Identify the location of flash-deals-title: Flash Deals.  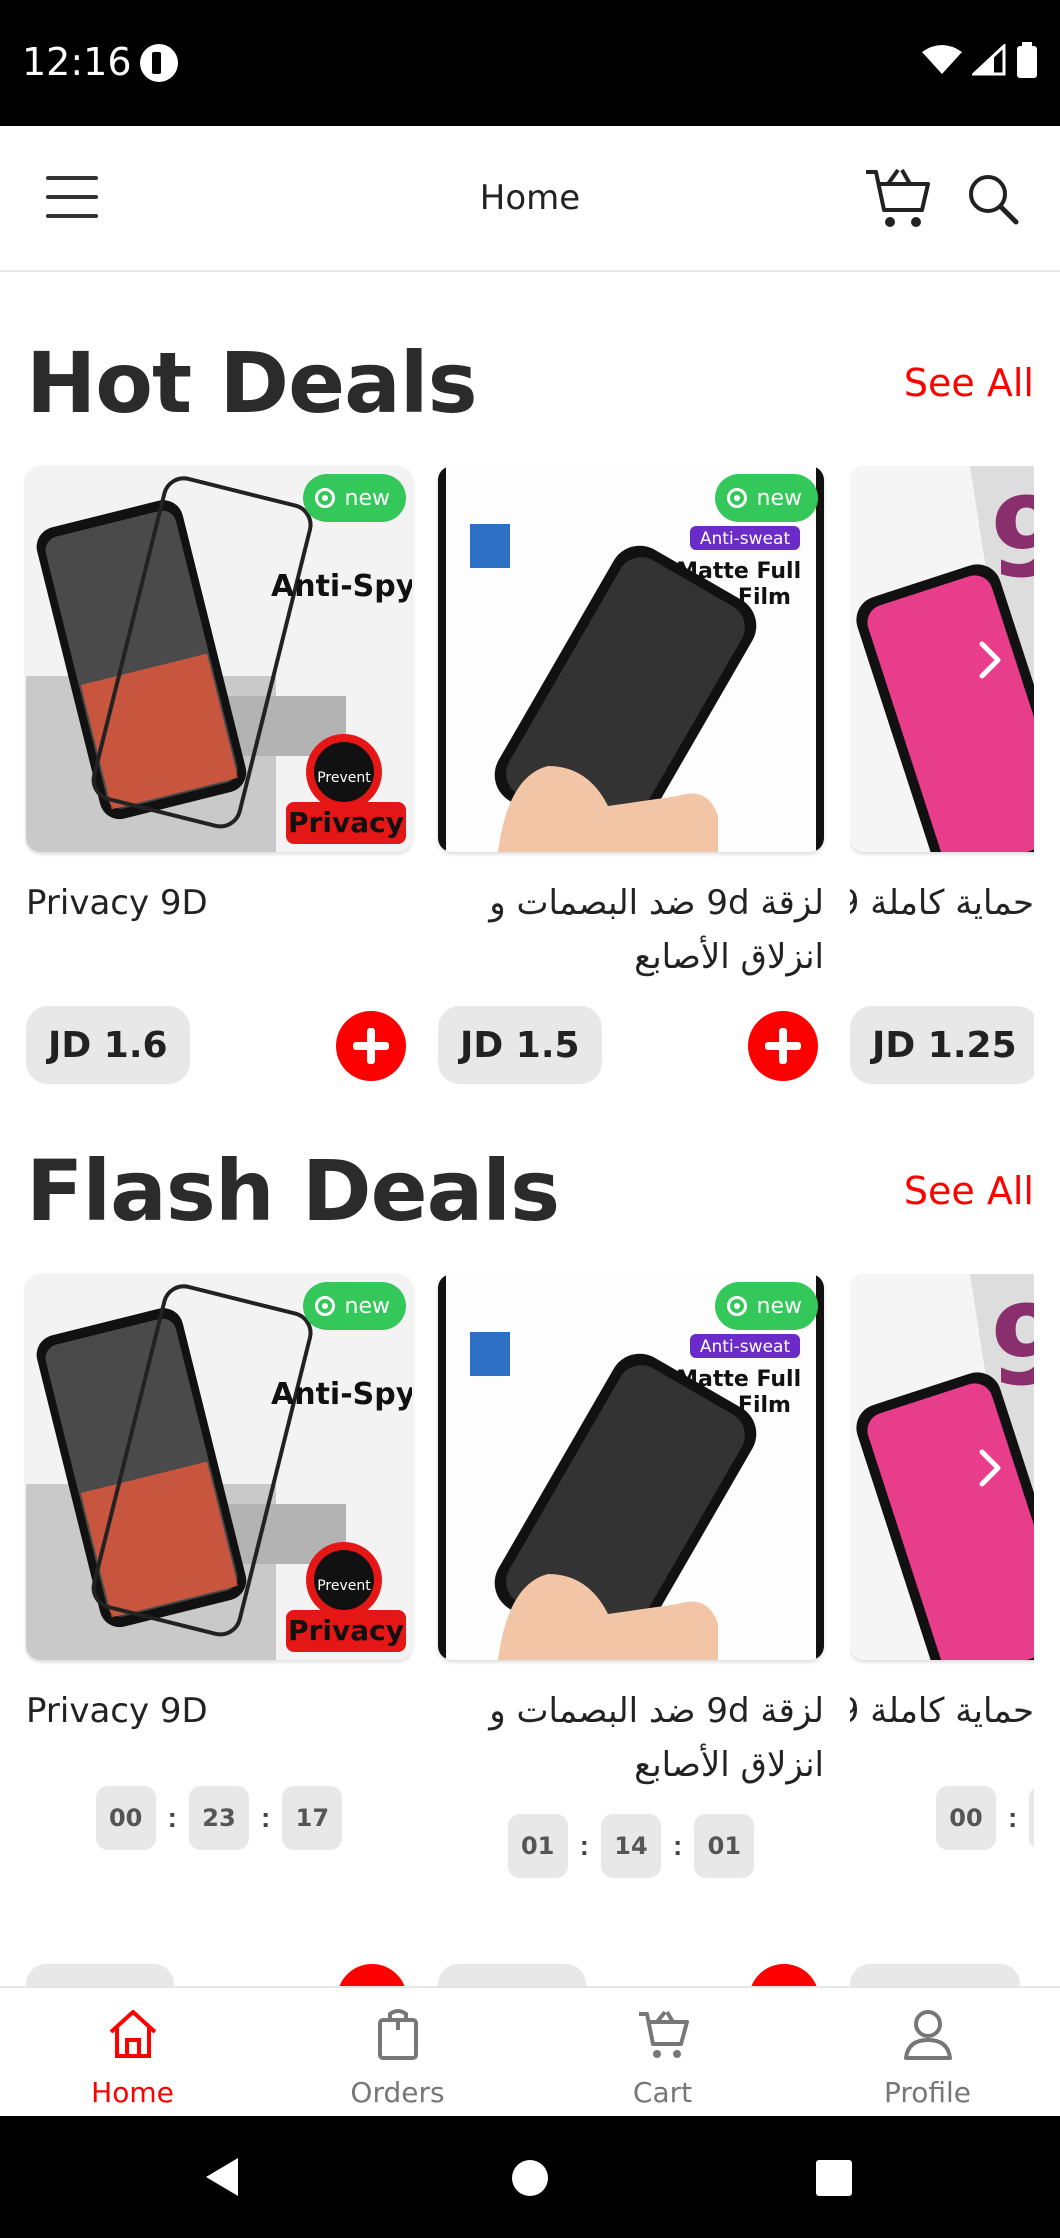
(293, 1191).